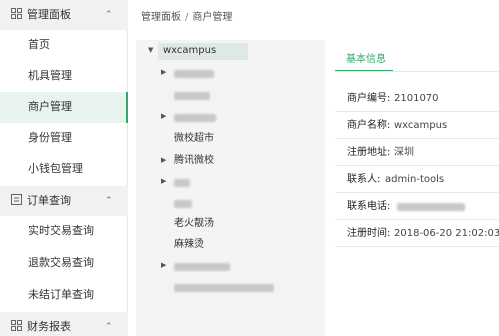 The height and width of the screenshot is (336, 499). I want to click on tree-node-root: ▼ wxcampus, so click(230, 50).